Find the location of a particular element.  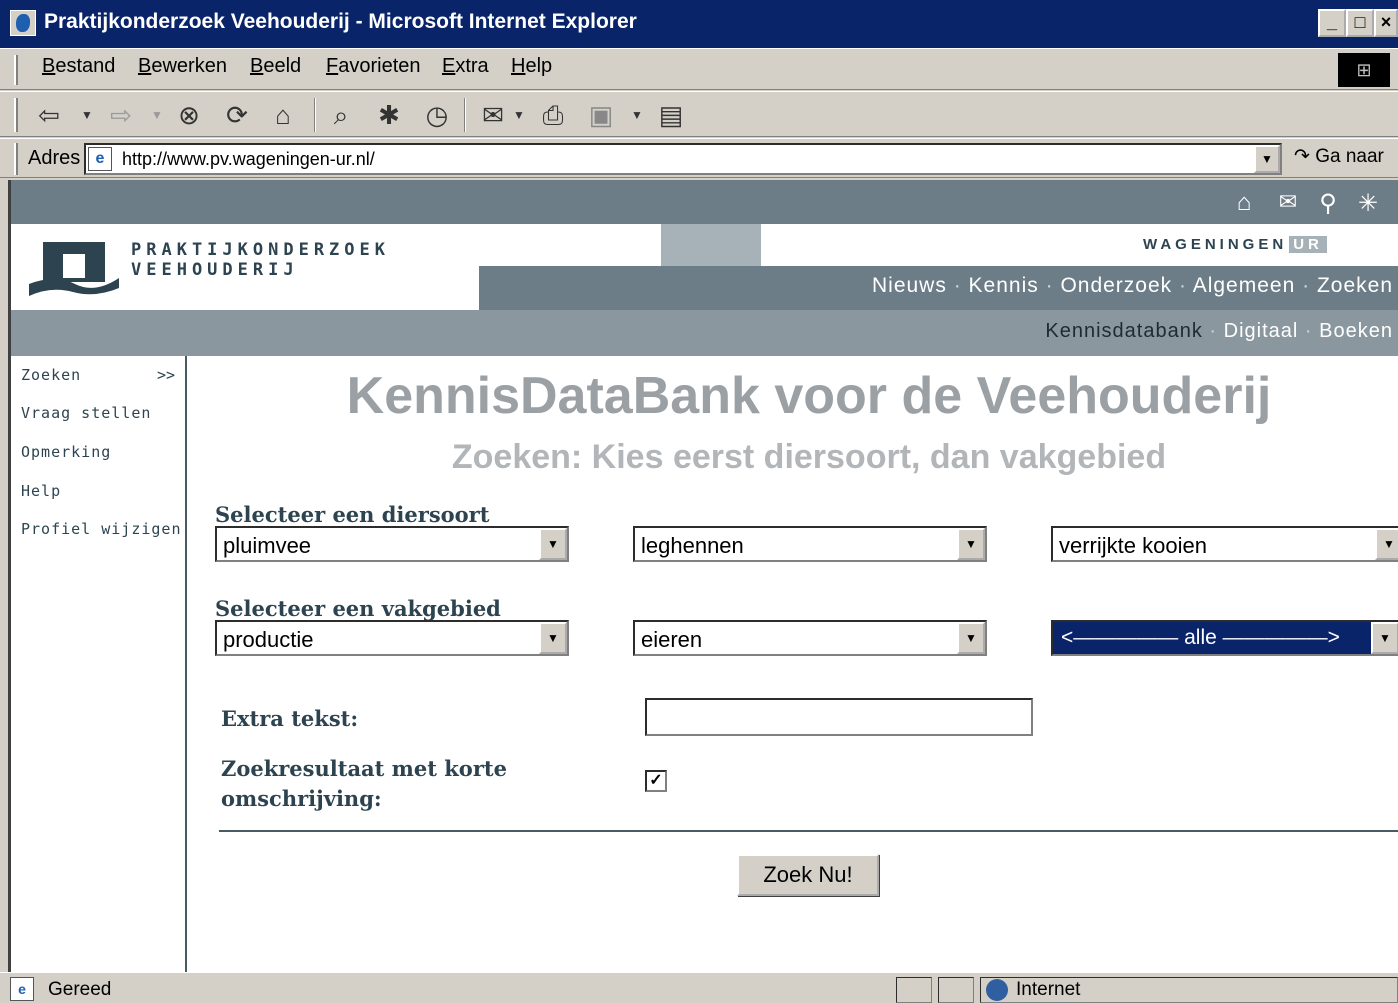

addressbar-grip is located at coordinates (16, 159).